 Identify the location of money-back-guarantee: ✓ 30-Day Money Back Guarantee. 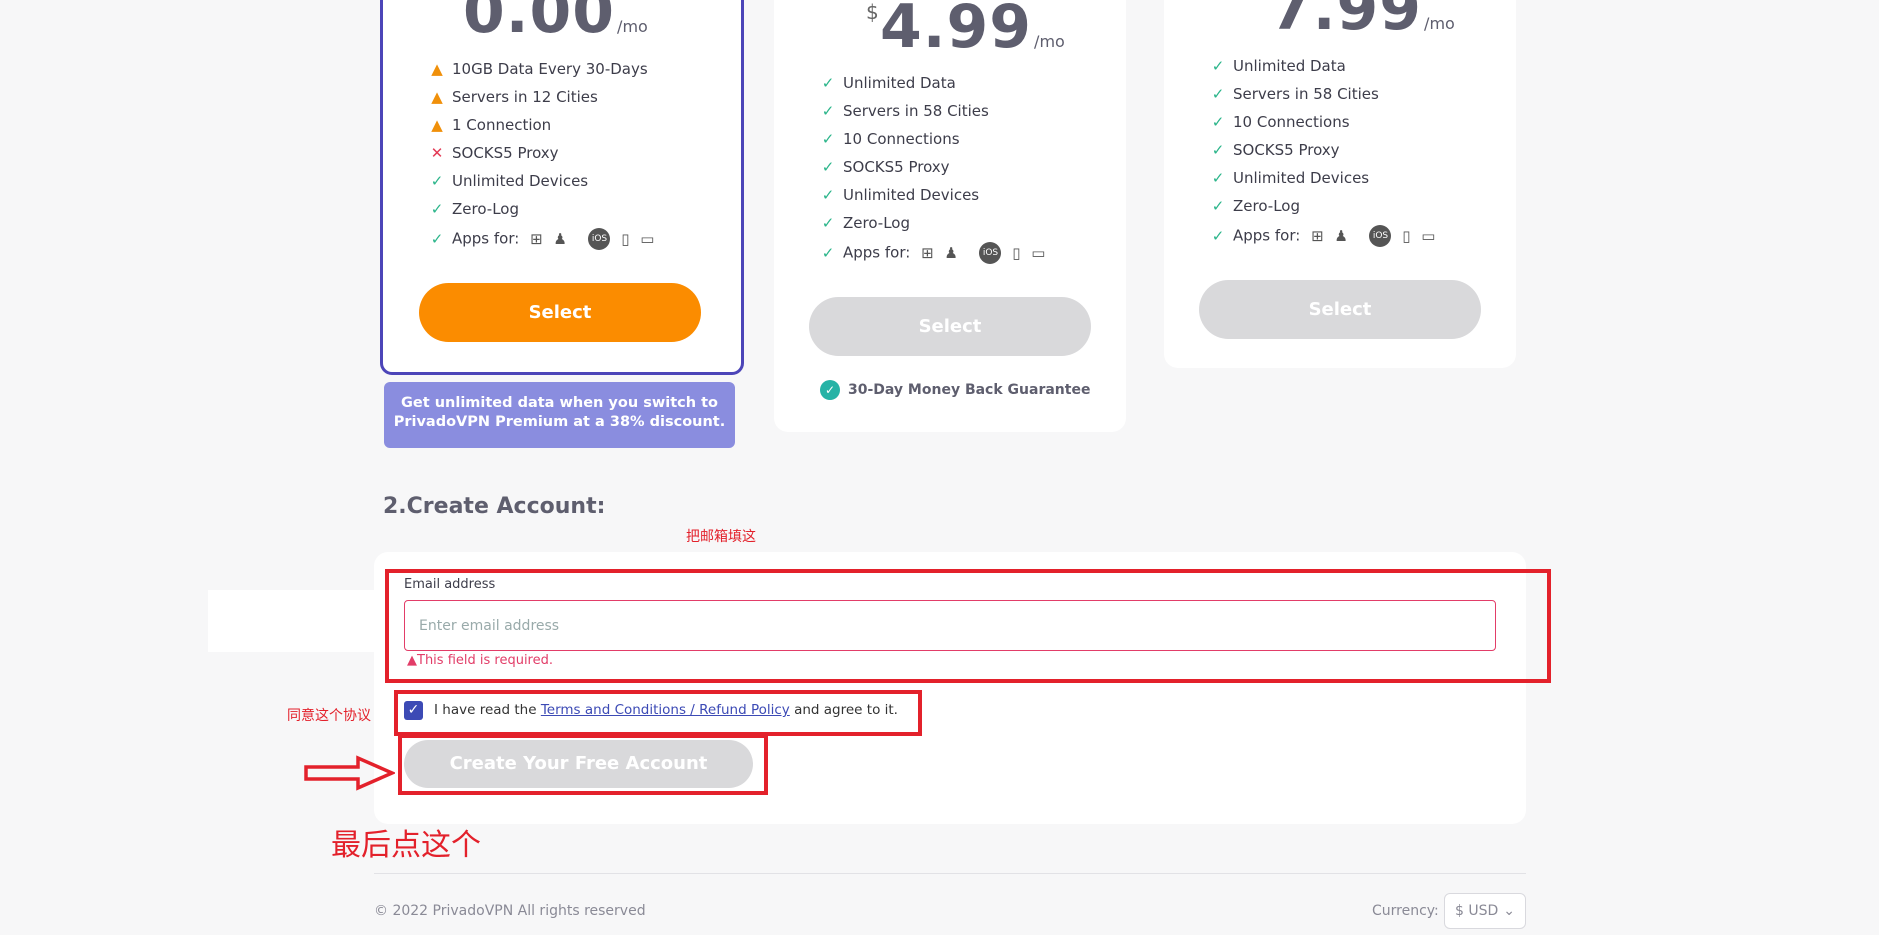
(955, 390).